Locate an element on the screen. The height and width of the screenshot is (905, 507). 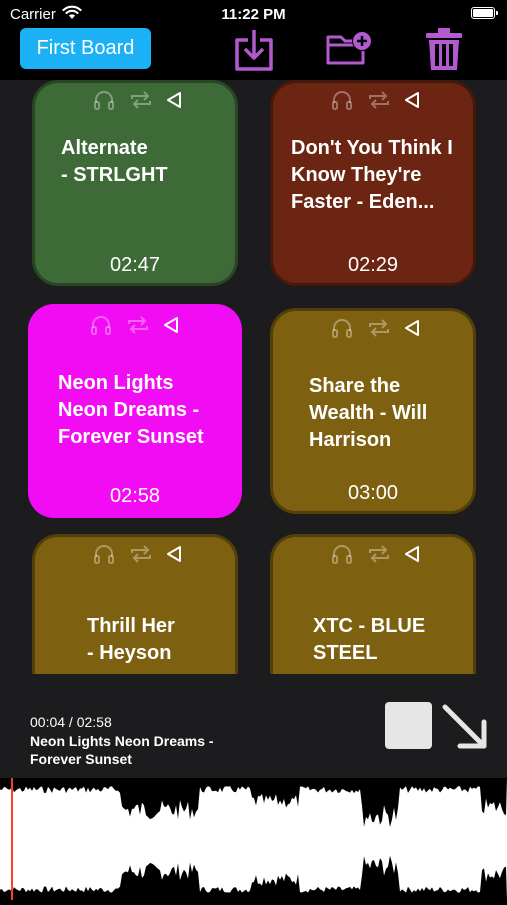
card-duration: 03:00 is located at coordinates (373, 493).